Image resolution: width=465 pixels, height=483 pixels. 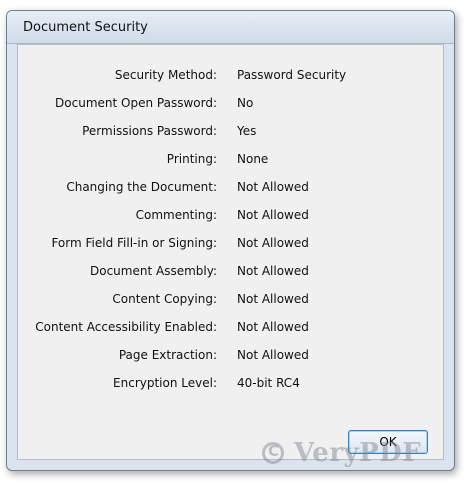 What do you see at coordinates (230, 271) in the screenshot?
I see `security-row: Document Assembly: Not Allowed` at bounding box center [230, 271].